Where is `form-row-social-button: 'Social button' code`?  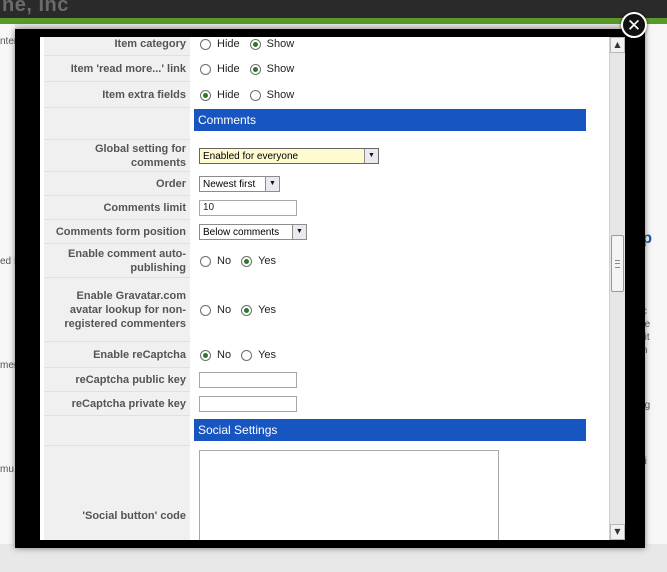 form-row-social-button: 'Social button' code is located at coordinates (317, 493).